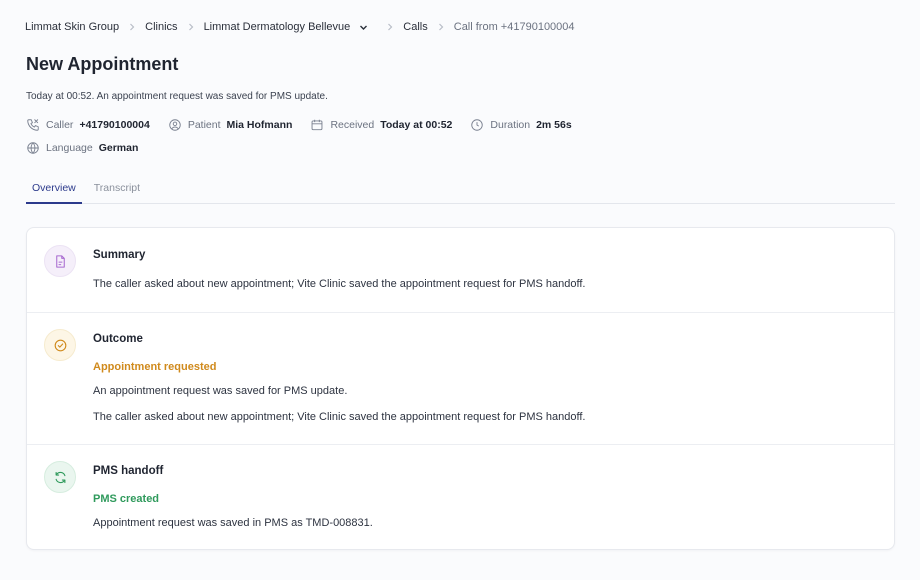 Image resolution: width=920 pixels, height=580 pixels. What do you see at coordinates (415, 27) in the screenshot?
I see `breadcrumb-calls: Calls` at bounding box center [415, 27].